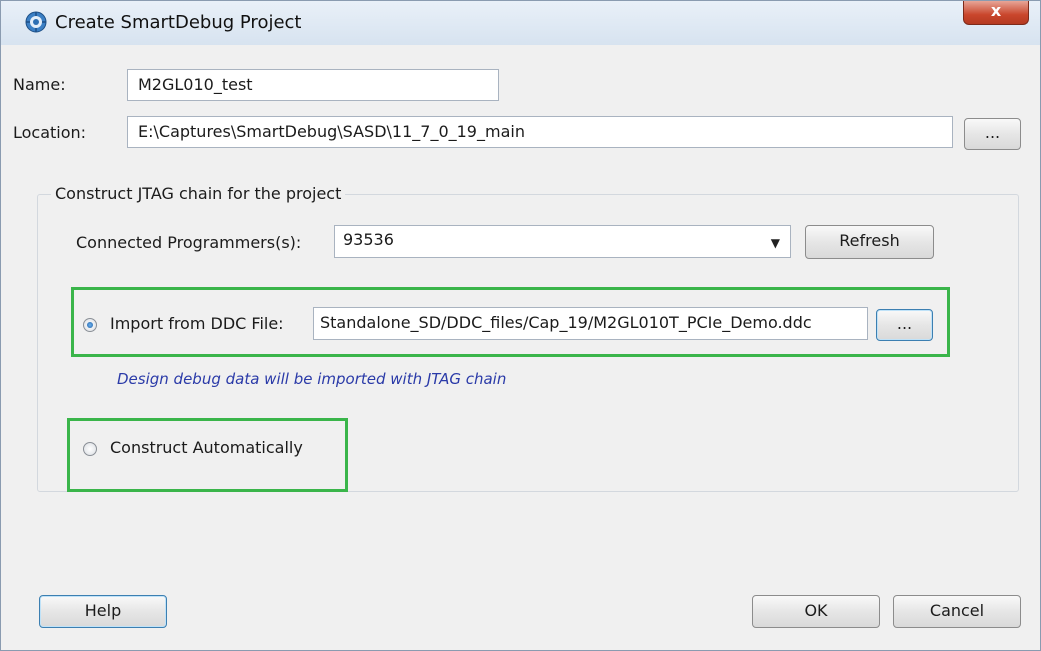 Image resolution: width=1041 pixels, height=651 pixels. I want to click on refresh-button: Refresh, so click(869, 242).